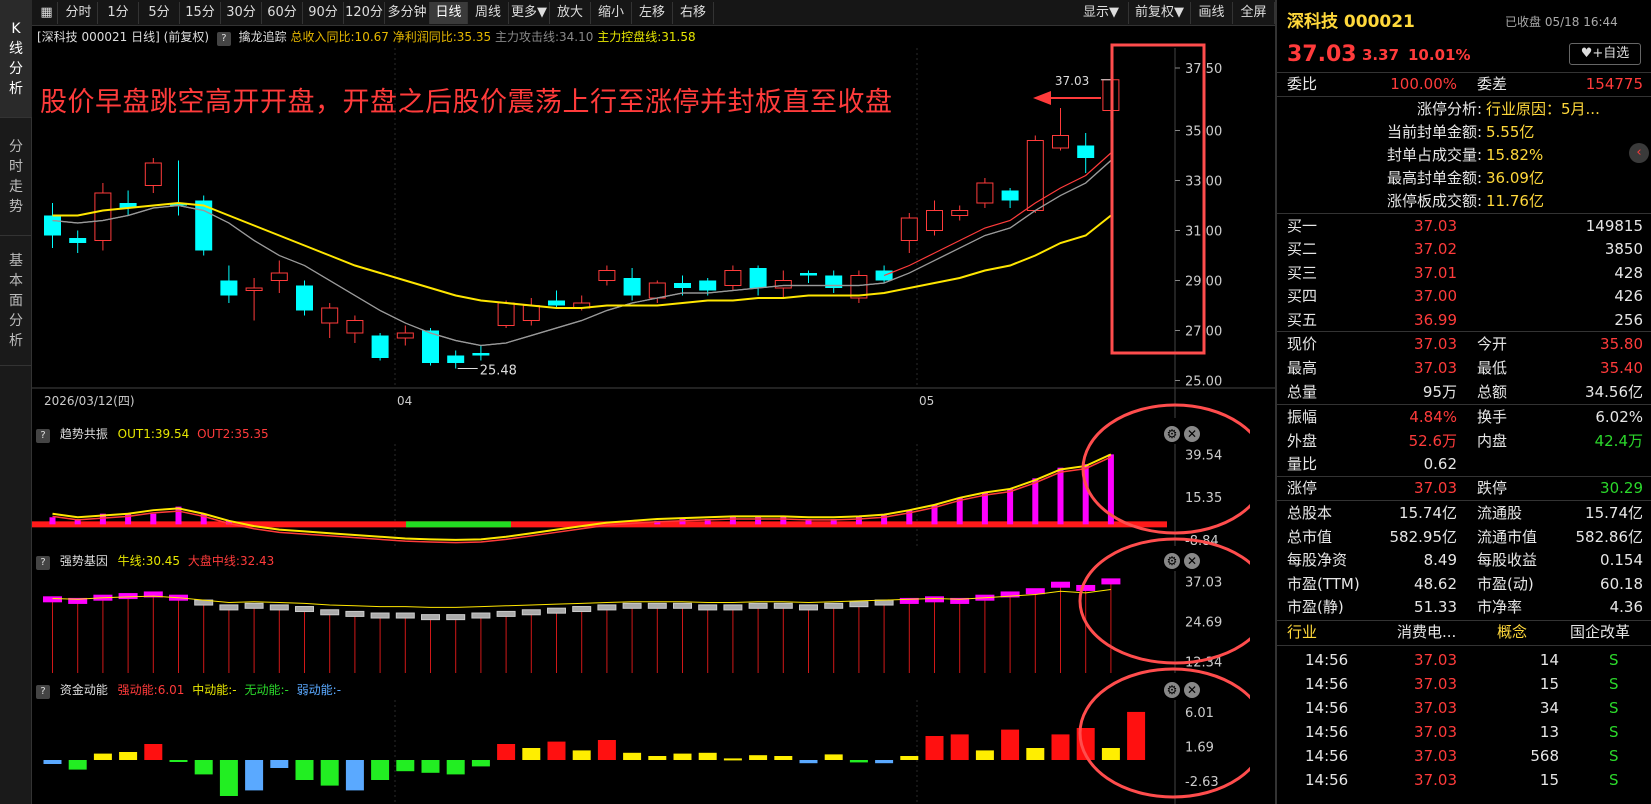 This screenshot has width=1651, height=804. Describe the element at coordinates (1639, 153) in the screenshot. I see `collapse-arrow-icon: ‹` at that location.